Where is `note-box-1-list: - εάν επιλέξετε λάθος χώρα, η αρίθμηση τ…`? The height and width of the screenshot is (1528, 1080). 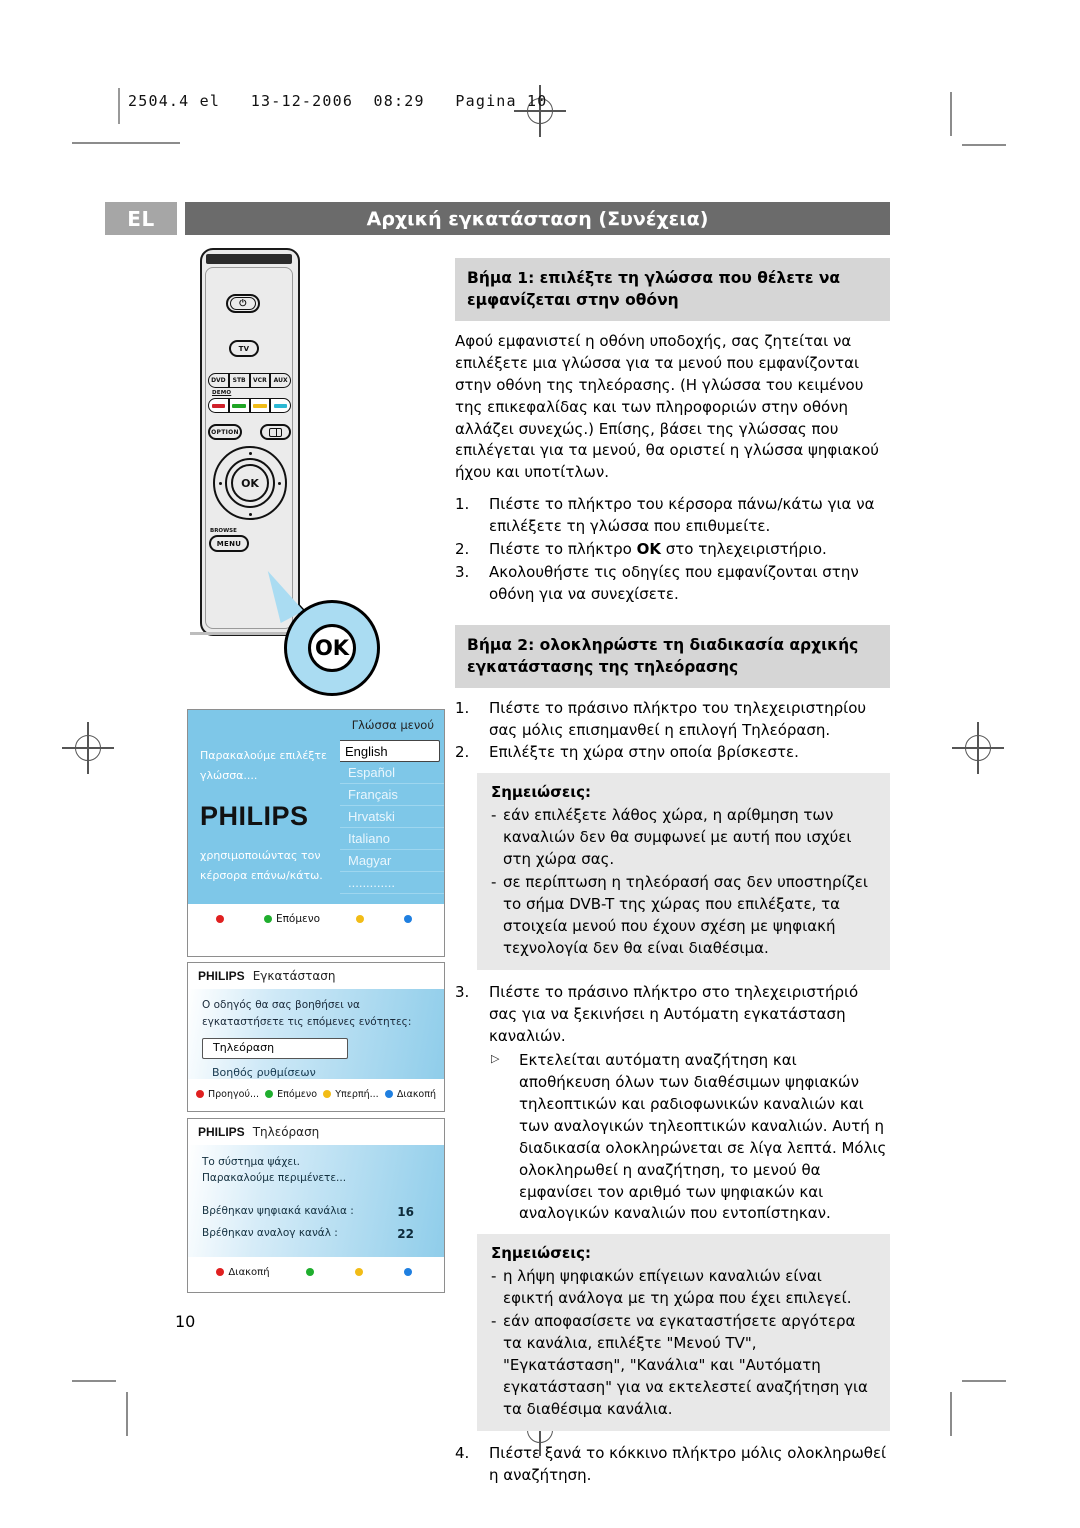 note-box-1-list: - εάν επιλέξετε λάθος χώρα, η αρίθμηση τ… is located at coordinates (683, 882).